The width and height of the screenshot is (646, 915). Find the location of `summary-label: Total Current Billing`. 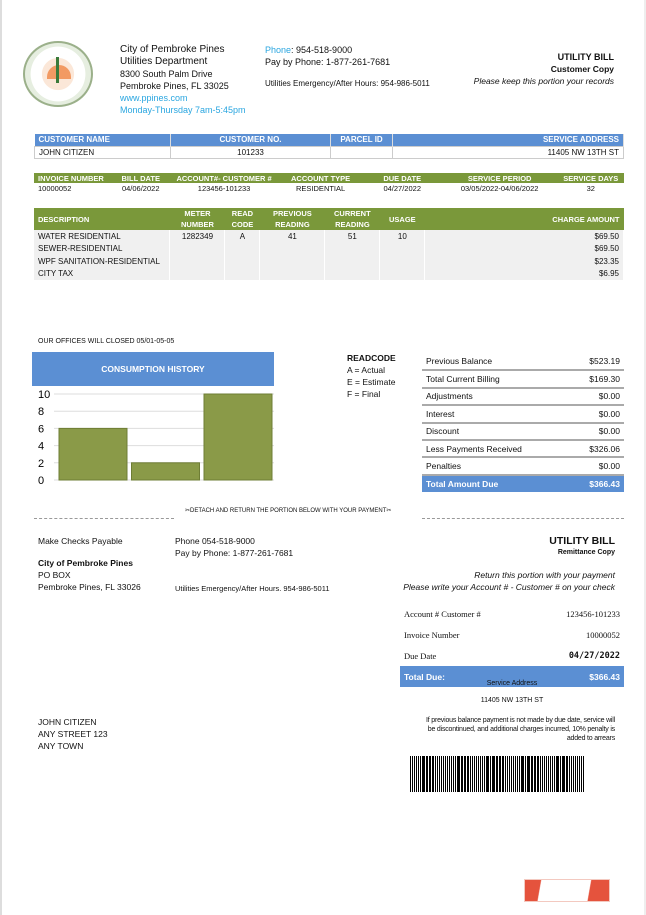

summary-label: Total Current Billing is located at coordinates (496, 379).